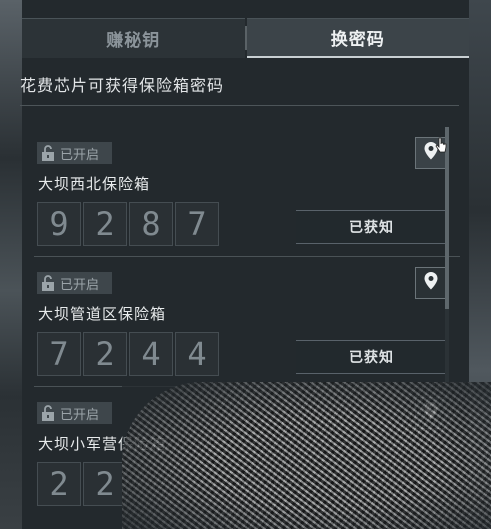 This screenshot has height=529, width=491. Describe the element at coordinates (239, 105) in the screenshot. I see `divider` at that location.